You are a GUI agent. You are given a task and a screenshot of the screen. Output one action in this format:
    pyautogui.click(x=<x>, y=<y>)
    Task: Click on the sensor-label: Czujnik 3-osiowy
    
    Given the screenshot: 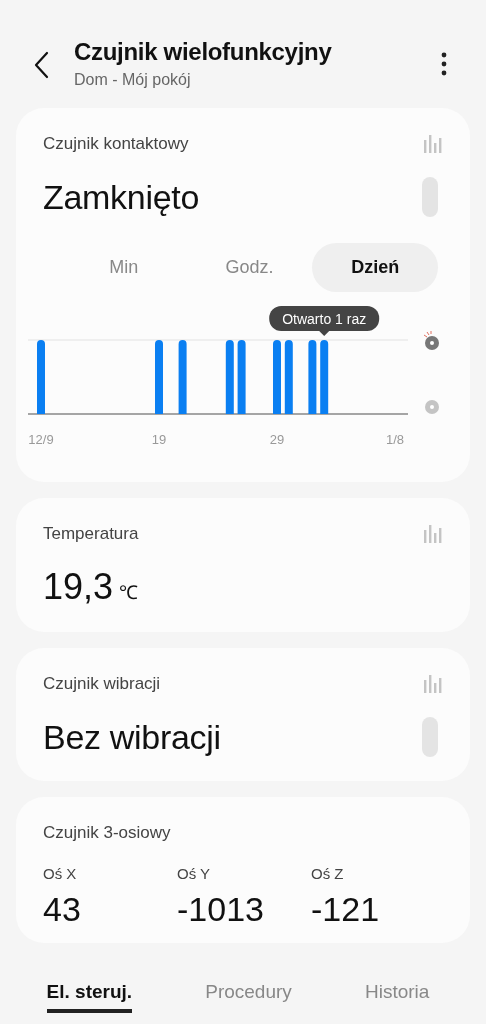 What is the action you would take?
    pyautogui.click(x=107, y=833)
    